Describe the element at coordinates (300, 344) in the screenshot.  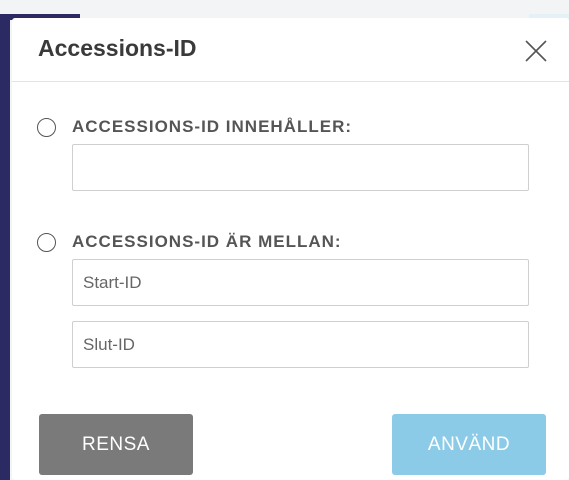
I see `end-id-input` at that location.